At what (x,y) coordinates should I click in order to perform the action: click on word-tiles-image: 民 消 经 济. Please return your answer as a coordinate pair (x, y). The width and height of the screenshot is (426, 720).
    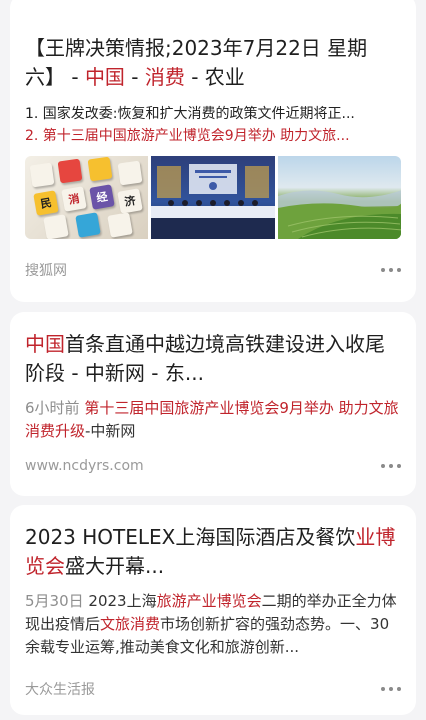
    Looking at the image, I should click on (87, 197).